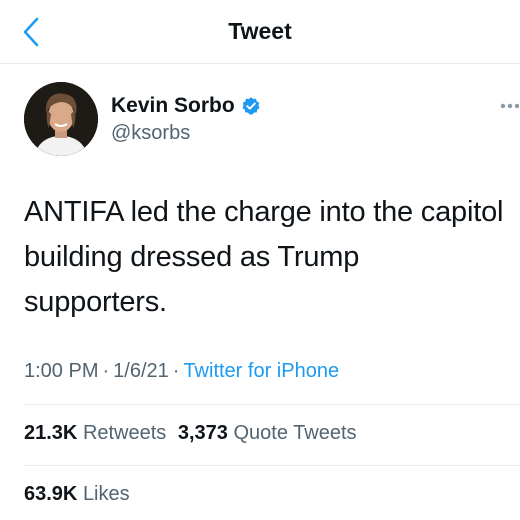 Image resolution: width=520 pixels, height=520 pixels. I want to click on tweet-metadata: 1:00 PM · 1/6/21 · Twitter for iPhone, so click(181, 371).